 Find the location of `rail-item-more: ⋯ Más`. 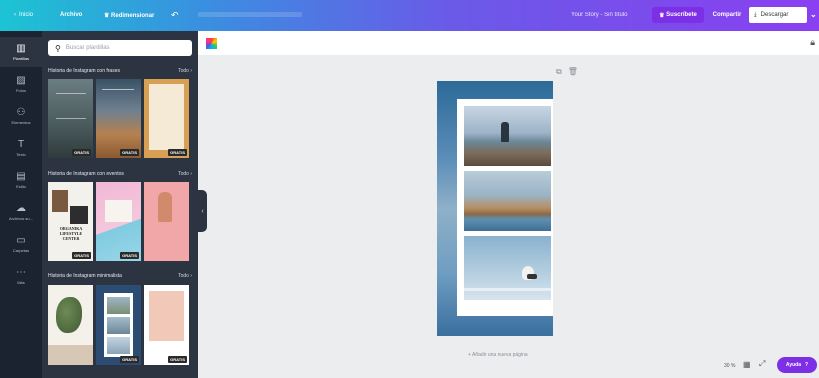

rail-item-more: ⋯ Más is located at coordinates (21, 276).